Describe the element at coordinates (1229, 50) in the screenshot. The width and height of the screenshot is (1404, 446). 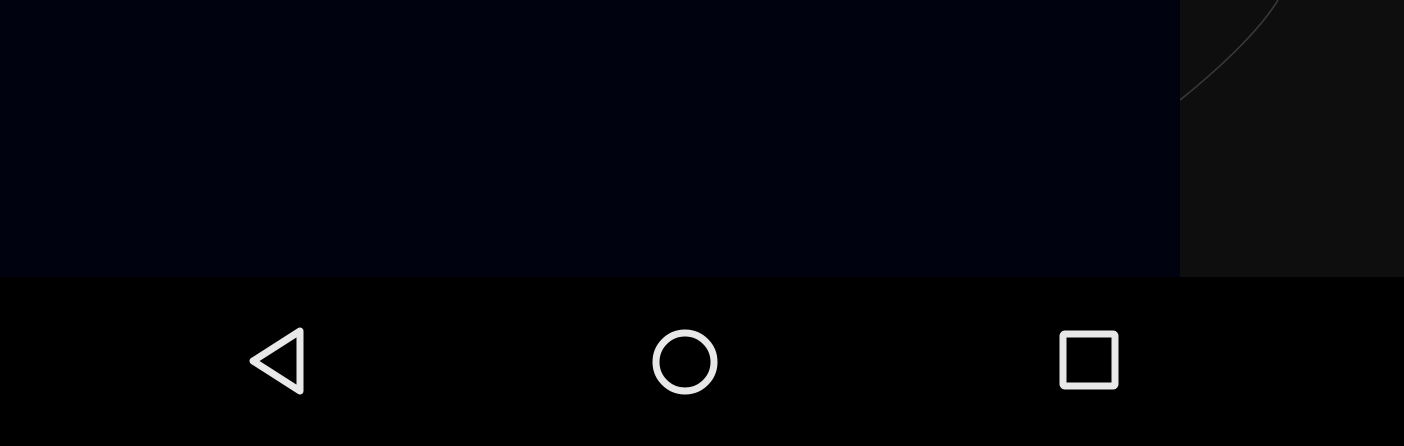
I see `decorative-curve-icon` at that location.